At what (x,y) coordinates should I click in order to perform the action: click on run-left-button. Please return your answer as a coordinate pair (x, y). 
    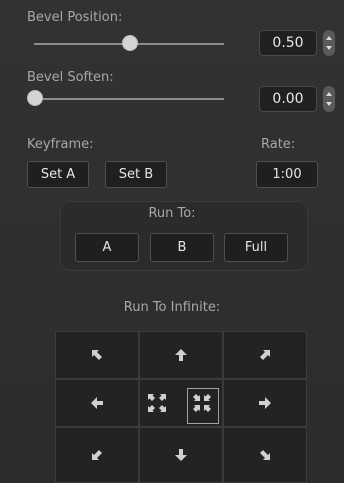
    Looking at the image, I should click on (97, 403).